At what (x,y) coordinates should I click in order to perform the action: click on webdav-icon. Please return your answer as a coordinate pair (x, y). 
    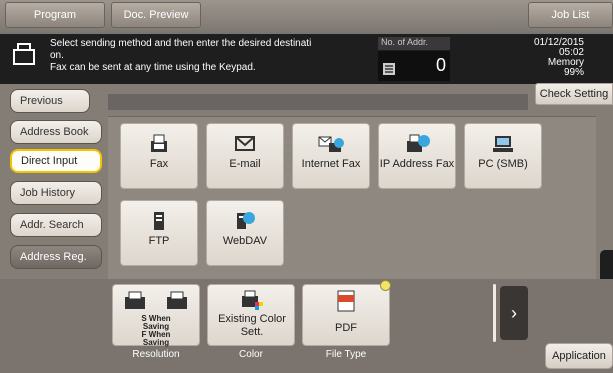
    Looking at the image, I should click on (245, 221).